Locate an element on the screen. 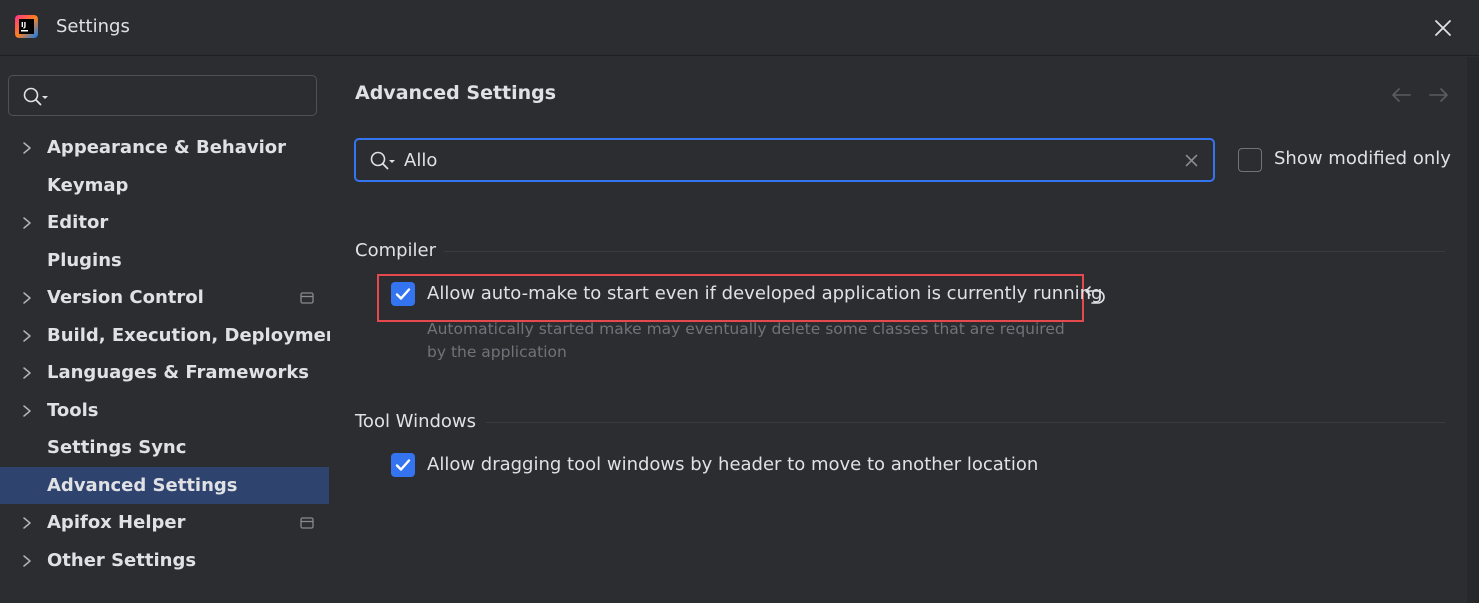 The image size is (1479, 603). sidebar-item-label: Advanced Settings is located at coordinates (142, 485).